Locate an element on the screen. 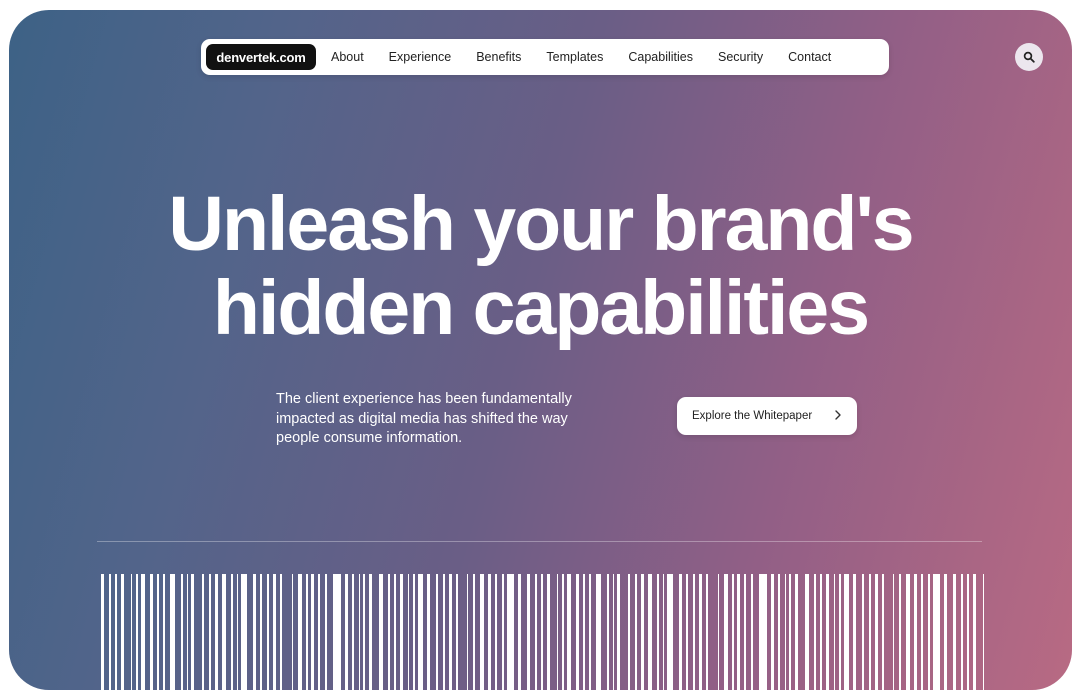 This screenshot has height=690, width=1085. explore-whitepaper-button: Explore the Whitepaper is located at coordinates (767, 416).